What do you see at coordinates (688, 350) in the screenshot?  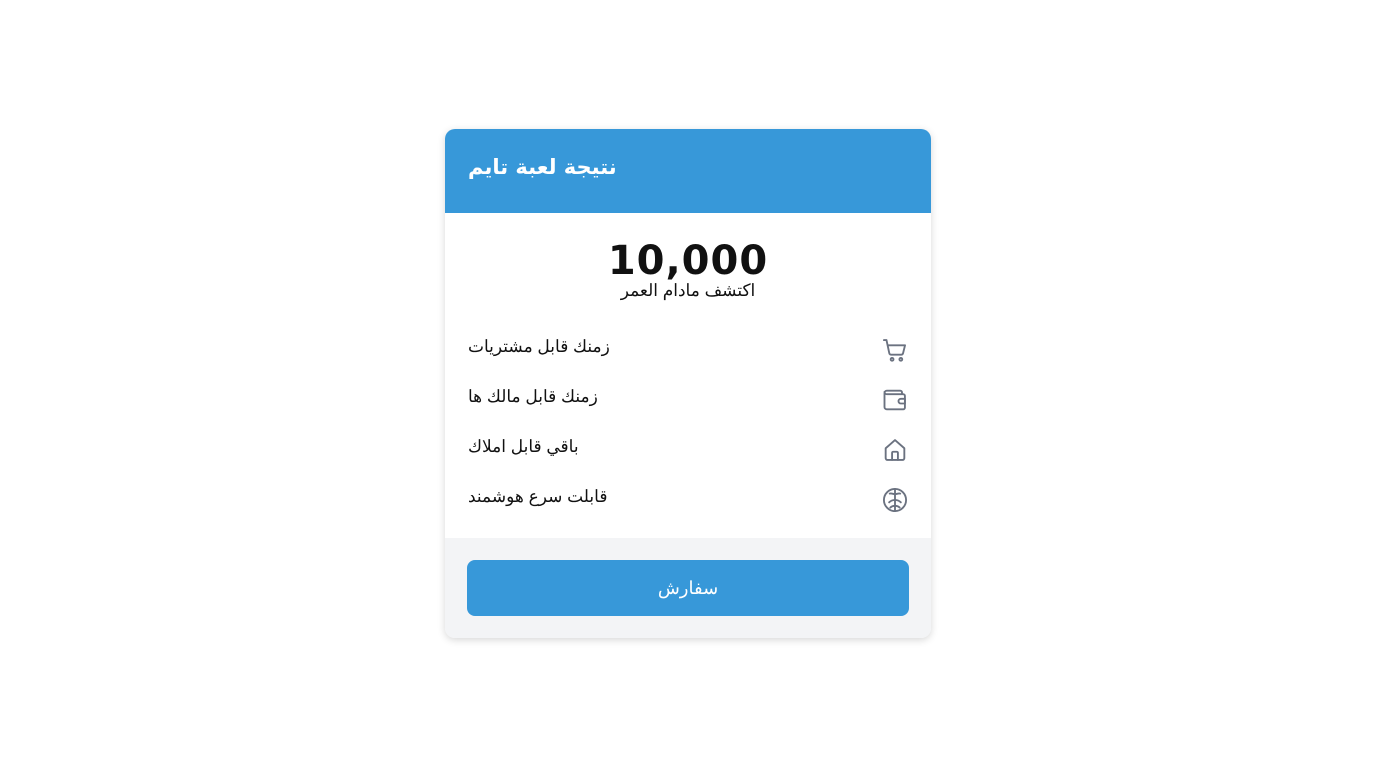 I see `feature-row-purchases: زمنك قابل مشتريات` at bounding box center [688, 350].